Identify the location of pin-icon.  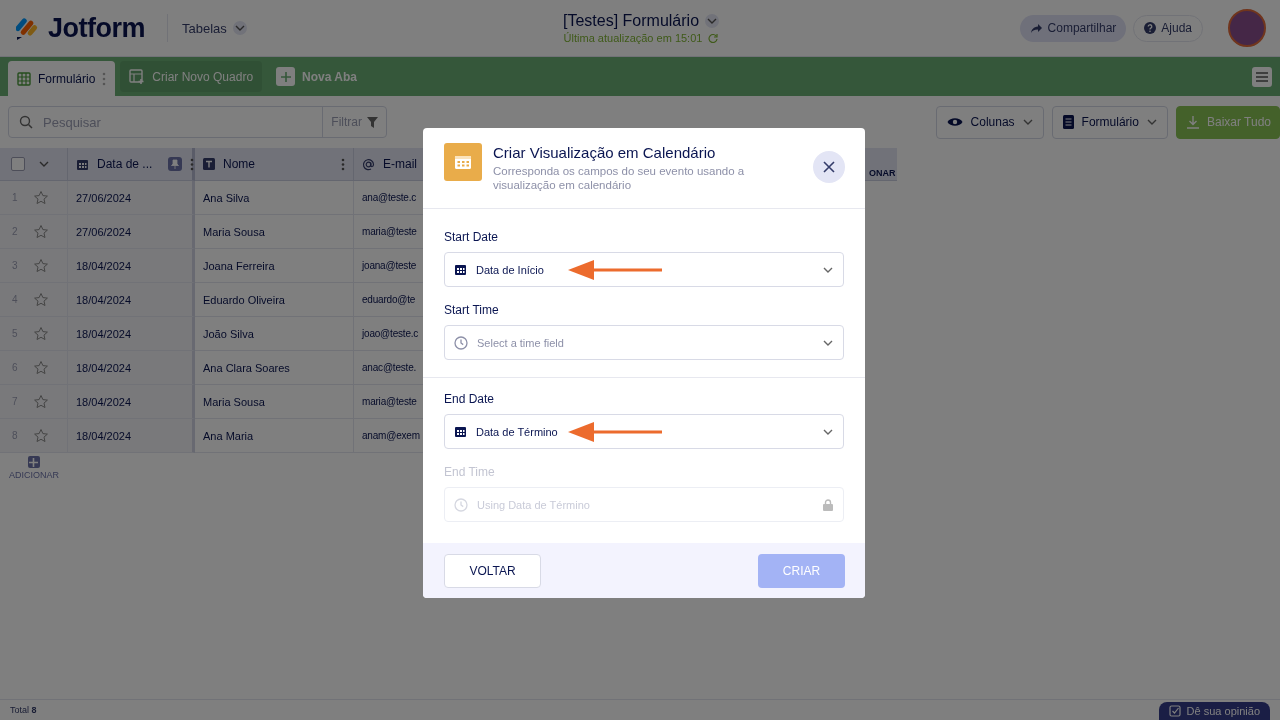
(175, 164).